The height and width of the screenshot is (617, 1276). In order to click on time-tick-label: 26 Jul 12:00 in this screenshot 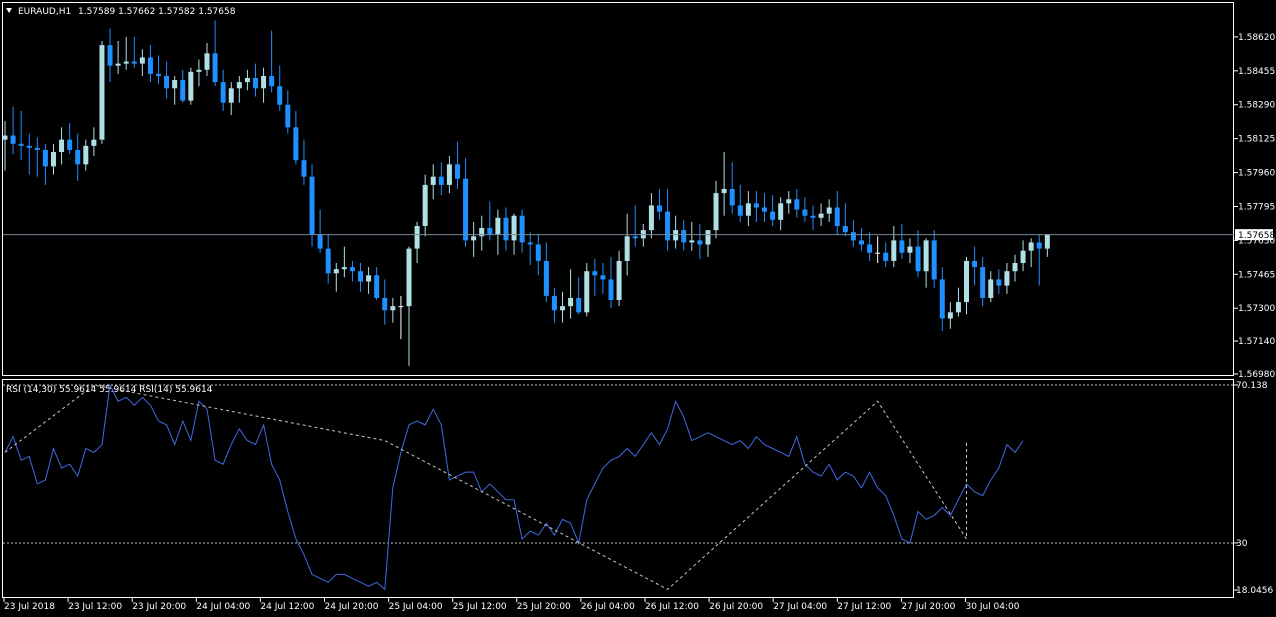, I will do `click(672, 607)`.